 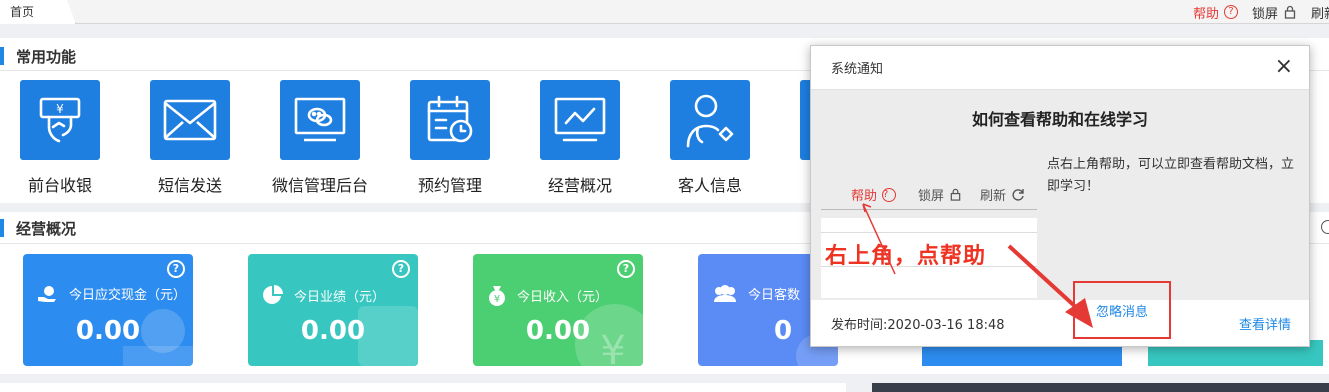 I want to click on func-label: 客人信息, so click(x=709, y=185).